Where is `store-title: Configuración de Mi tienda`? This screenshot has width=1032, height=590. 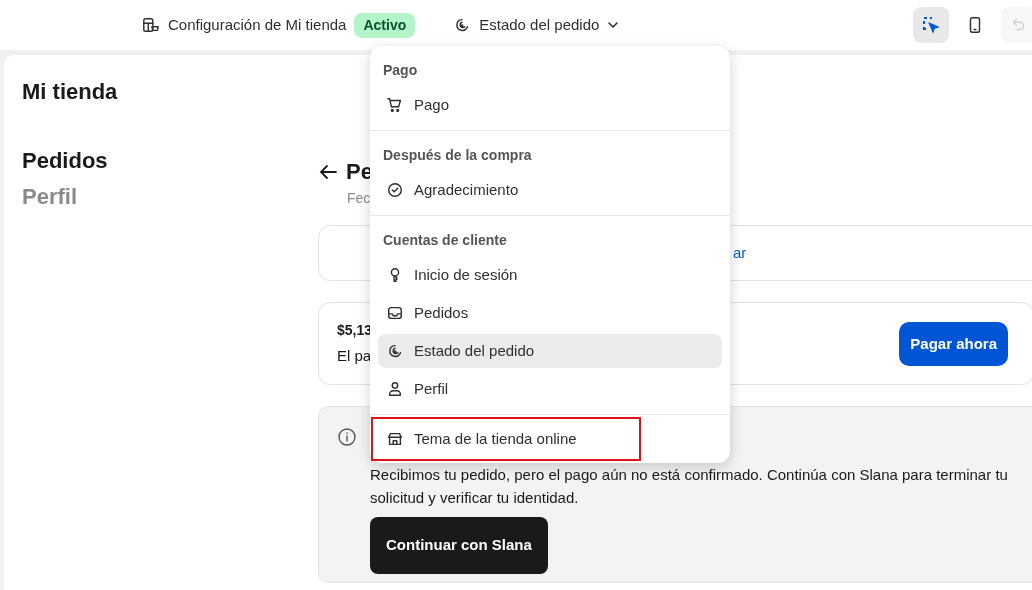 store-title: Configuración de Mi tienda is located at coordinates (257, 24).